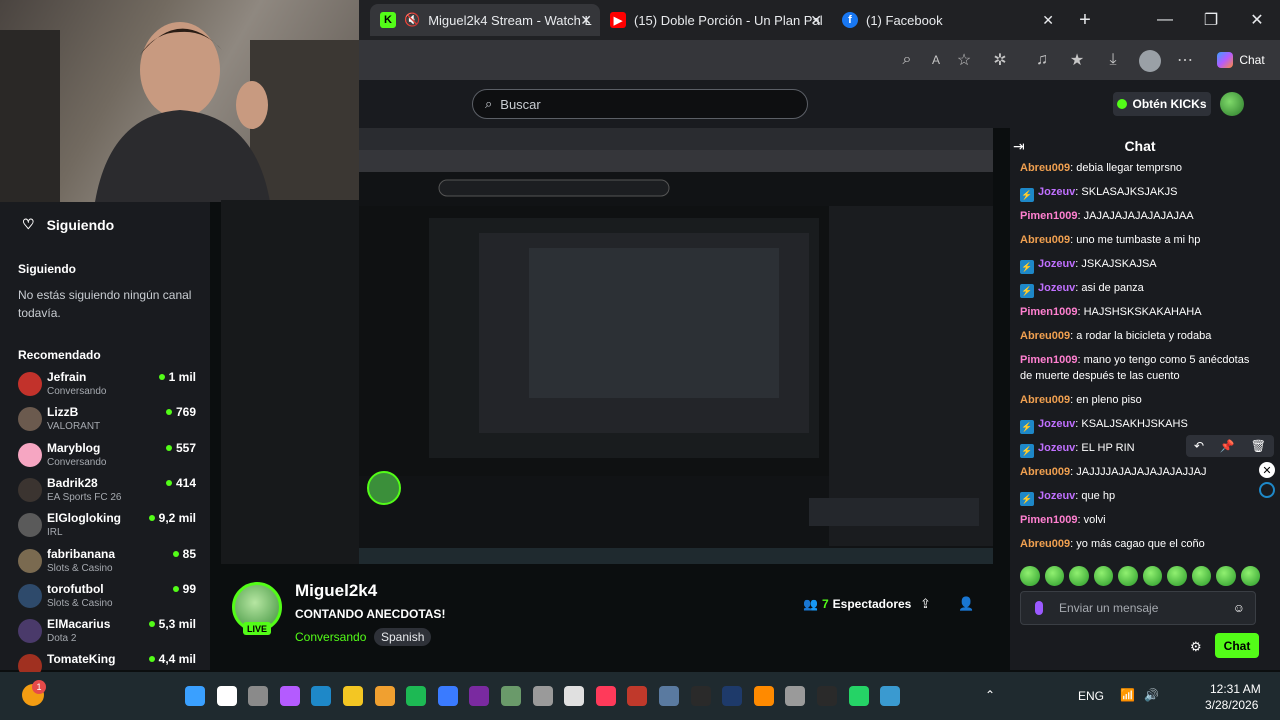 The image size is (1280, 720). Describe the element at coordinates (1019, 146) in the screenshot. I see `collapse-chat-icon: ⇥` at that location.